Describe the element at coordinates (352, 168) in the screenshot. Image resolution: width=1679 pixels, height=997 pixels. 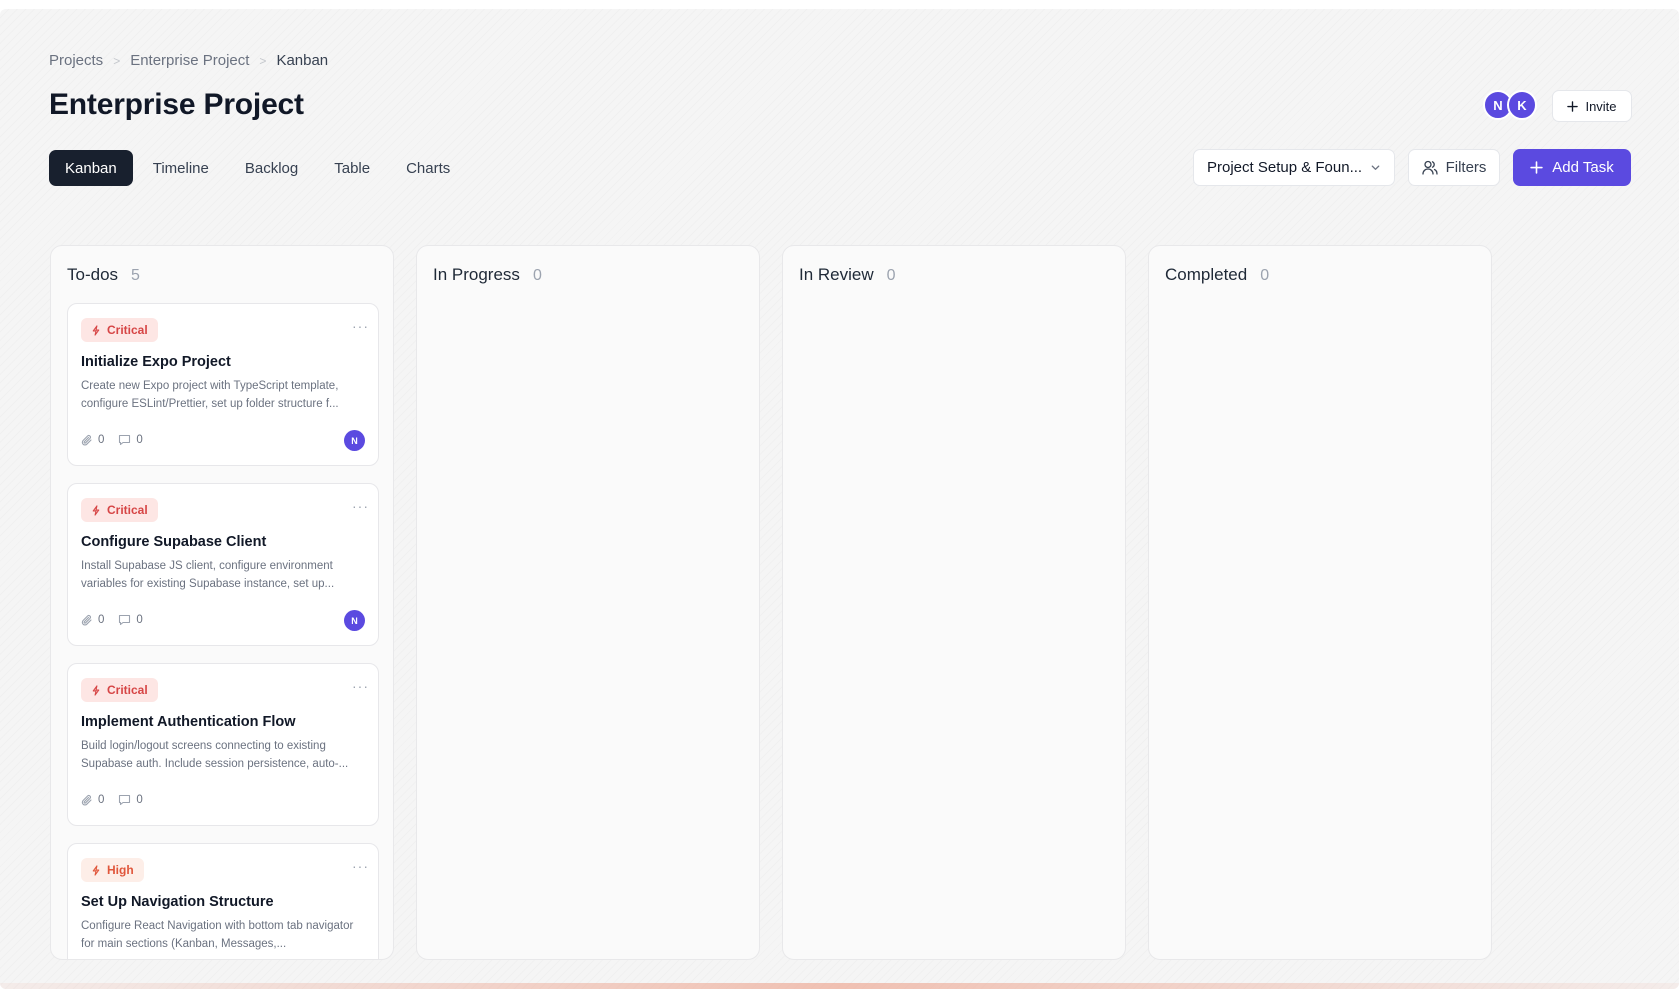
I see `tab-table: Table` at that location.